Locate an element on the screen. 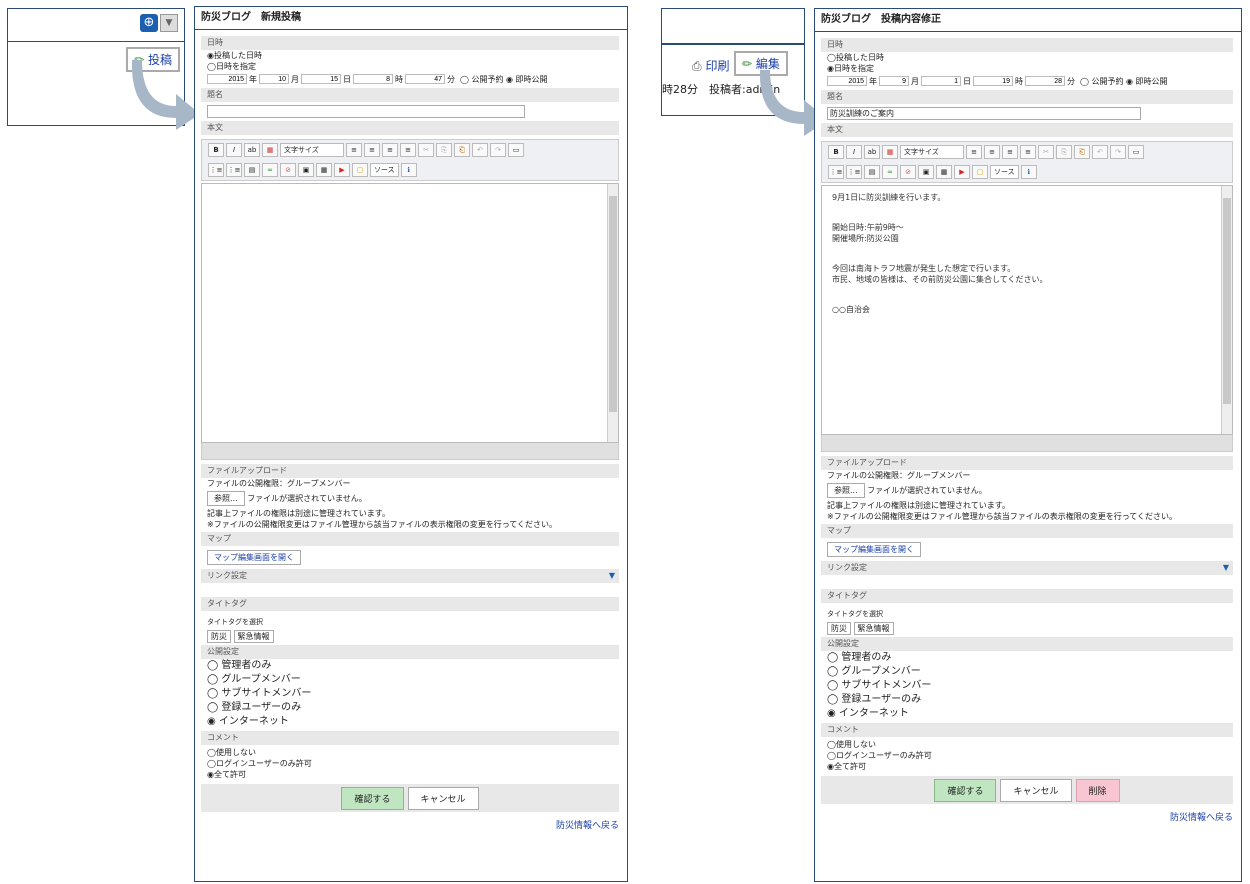  date-opt-specify: ◯日時を指定 is located at coordinates (410, 66).